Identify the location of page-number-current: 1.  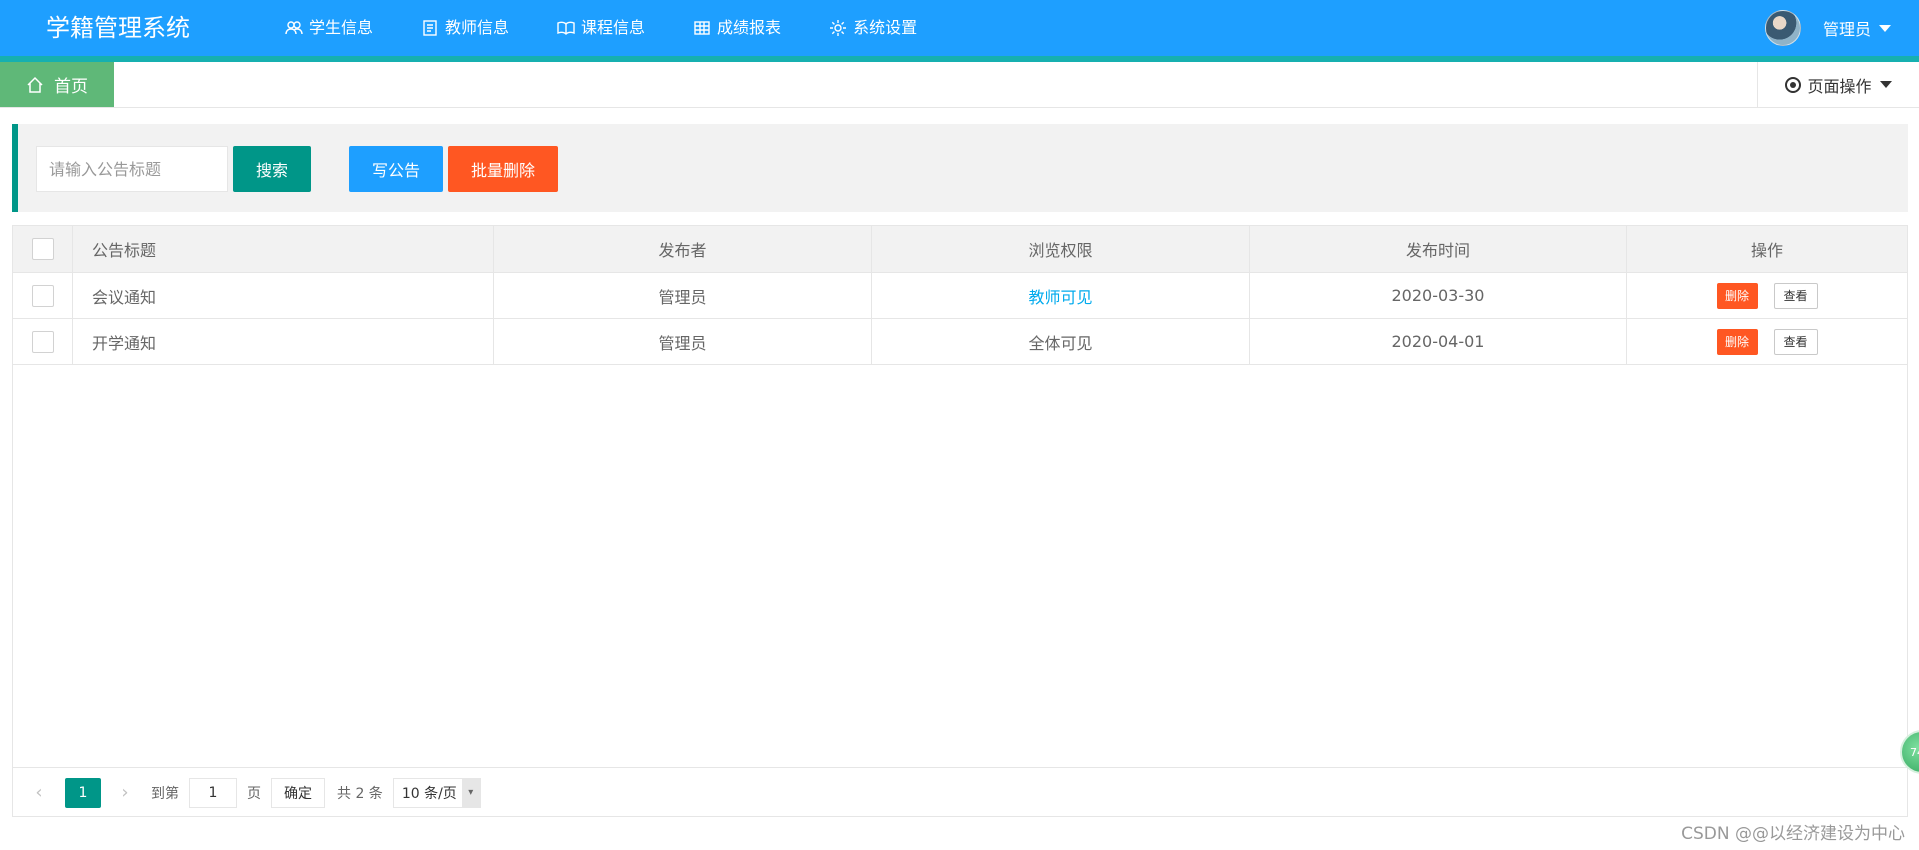
(83, 792).